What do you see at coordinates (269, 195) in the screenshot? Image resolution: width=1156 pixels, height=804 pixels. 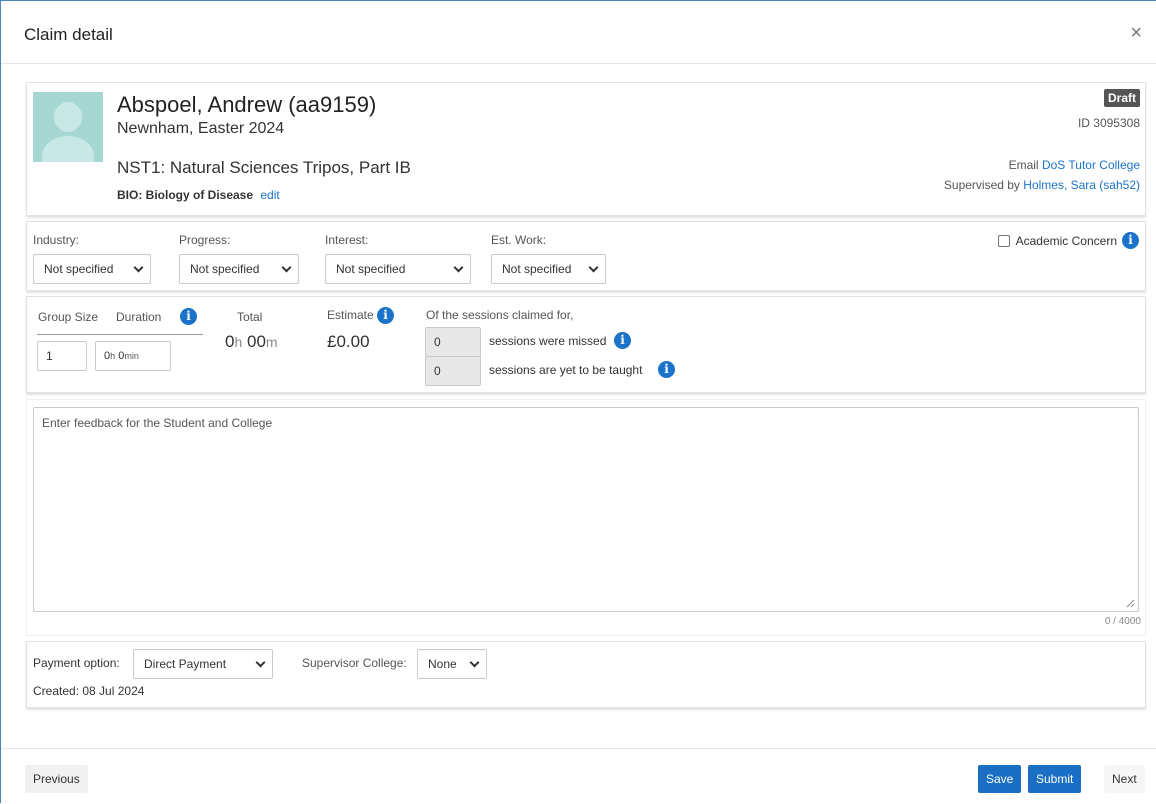 I see `edit-paper-link: edit` at bounding box center [269, 195].